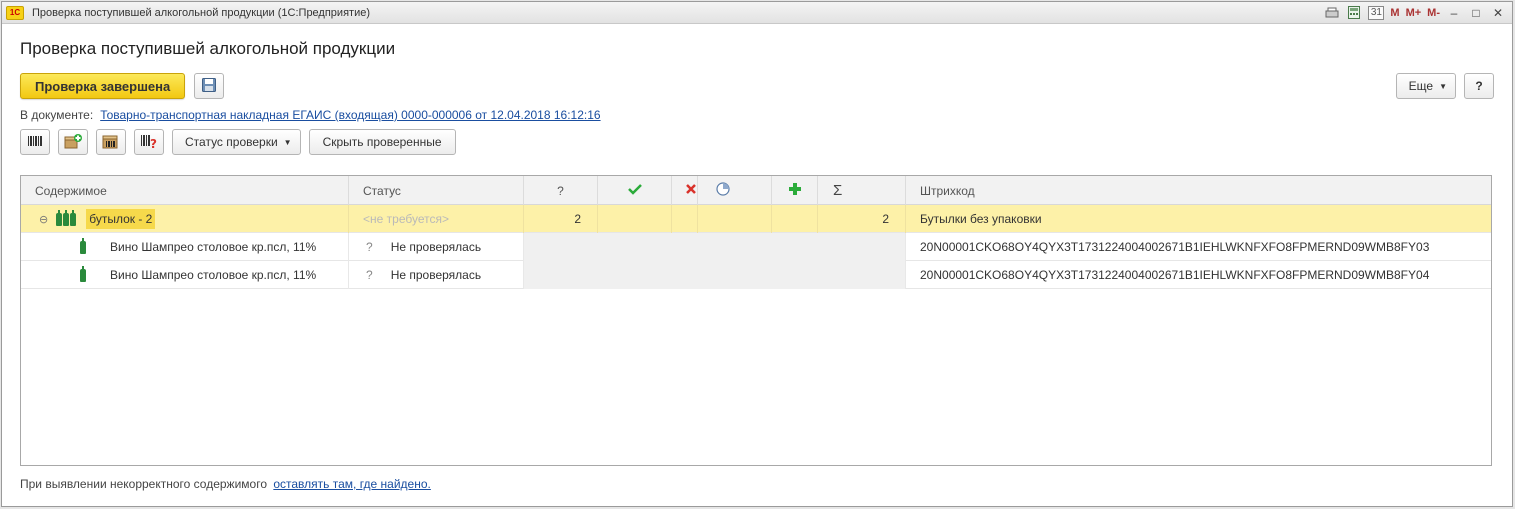 This screenshot has width=1515, height=509. I want to click on package-barcode-button, so click(111, 142).